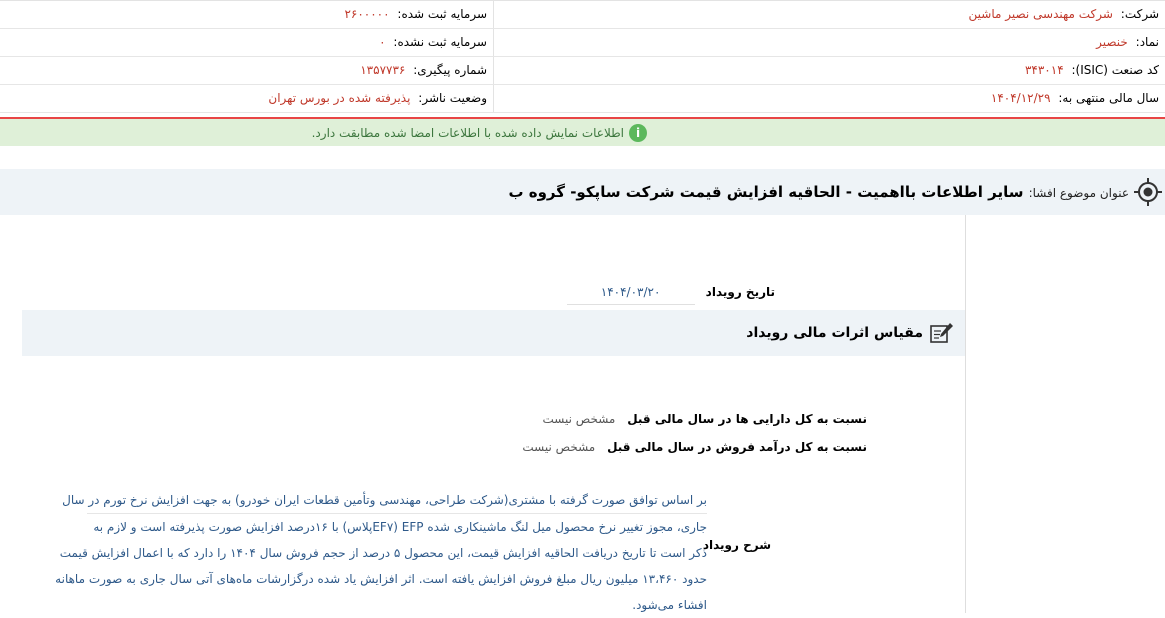 This screenshot has width=1165, height=618. I want to click on event-date-label: تاریخ رویداد, so click(740, 292).